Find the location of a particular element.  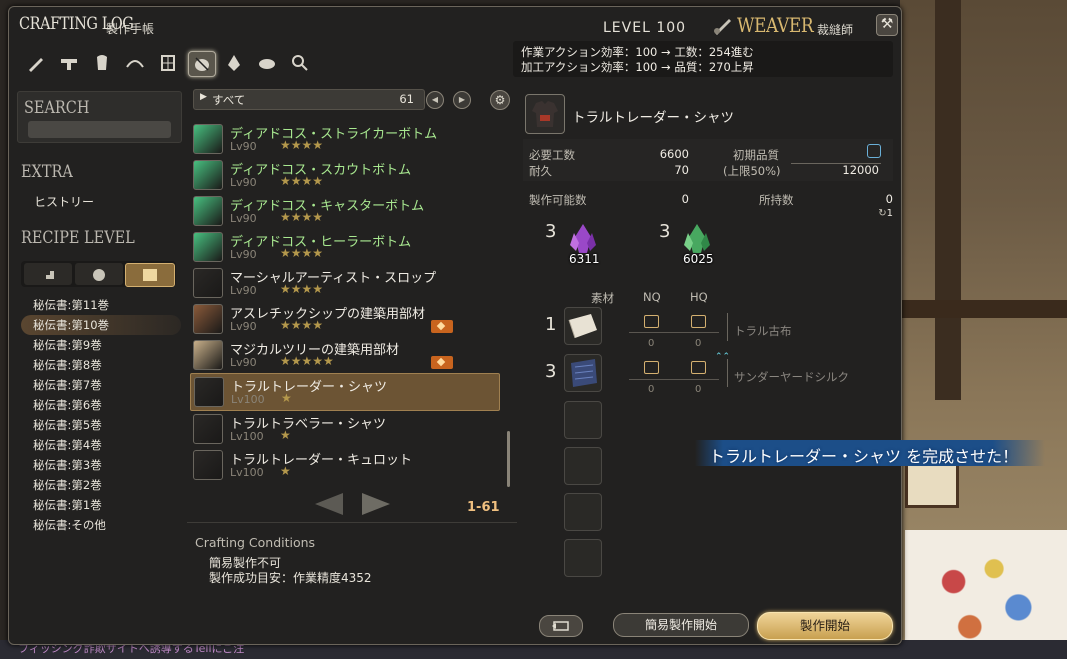

recipe-level-item: 秘伝書:第5巻 is located at coordinates (101, 425).